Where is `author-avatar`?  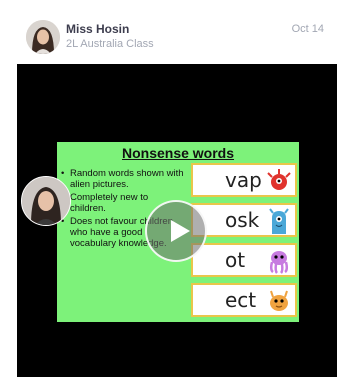
author-avatar is located at coordinates (43, 37).